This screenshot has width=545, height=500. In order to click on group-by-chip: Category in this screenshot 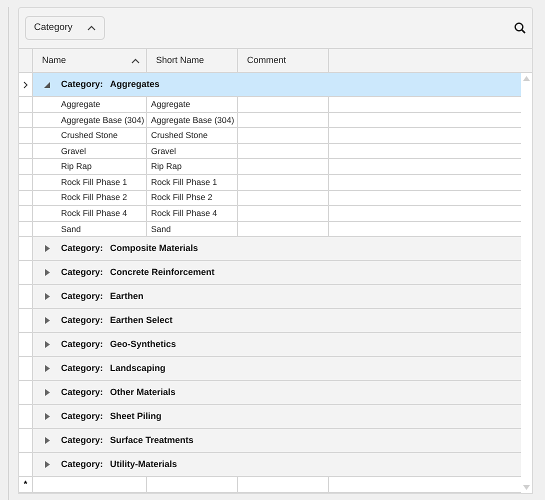, I will do `click(65, 28)`.